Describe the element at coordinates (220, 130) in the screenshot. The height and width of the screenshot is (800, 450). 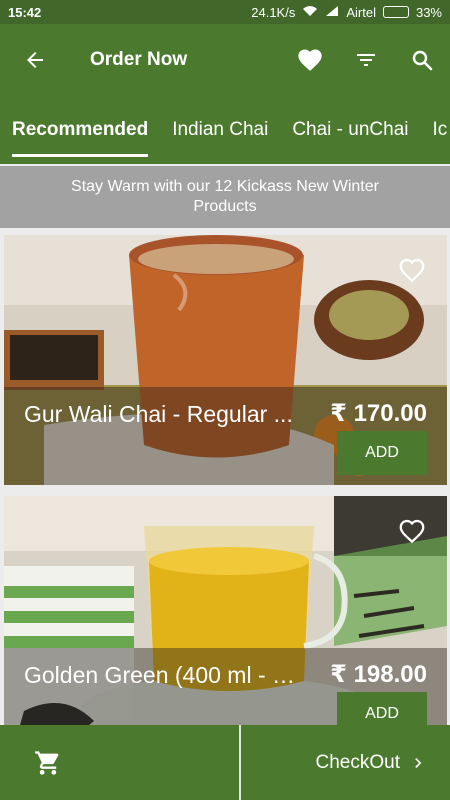
I see `tab-indian-chai: Indian Chai` at that location.